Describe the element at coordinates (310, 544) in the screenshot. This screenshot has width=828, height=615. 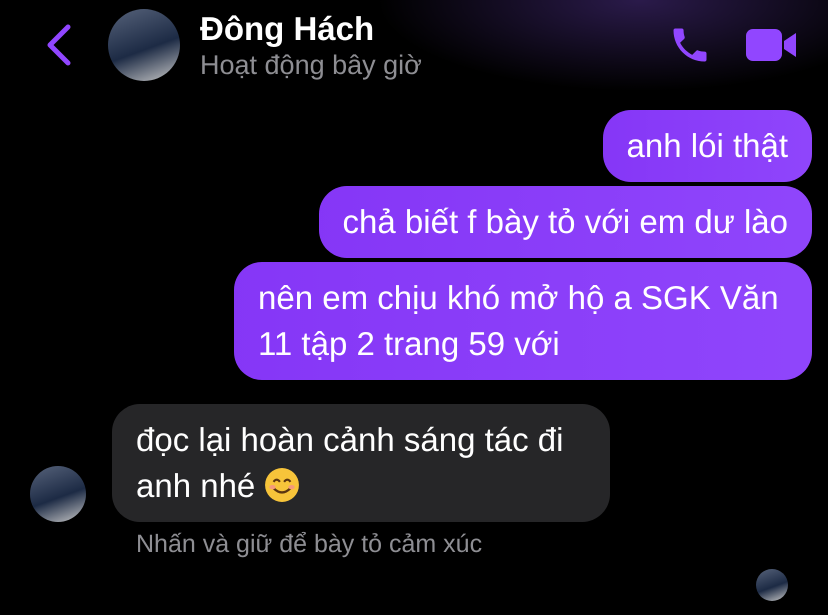
I see `reaction-hint: Nhấn và giữ để bày tỏ cảm xúc` at that location.